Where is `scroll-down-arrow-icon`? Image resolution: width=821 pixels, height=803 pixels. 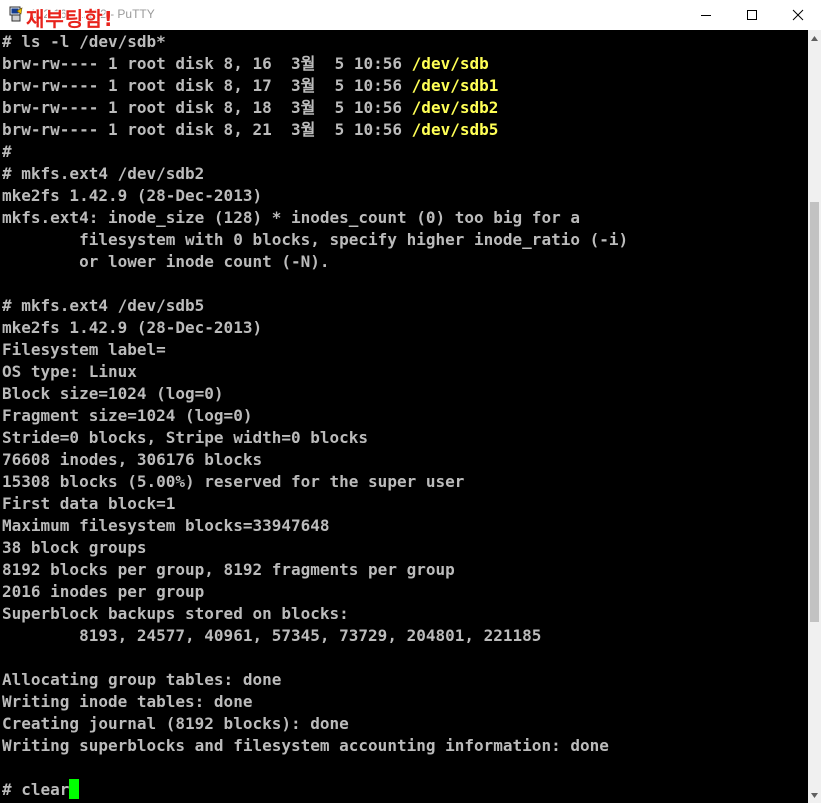 scroll-down-arrow-icon is located at coordinates (814, 795).